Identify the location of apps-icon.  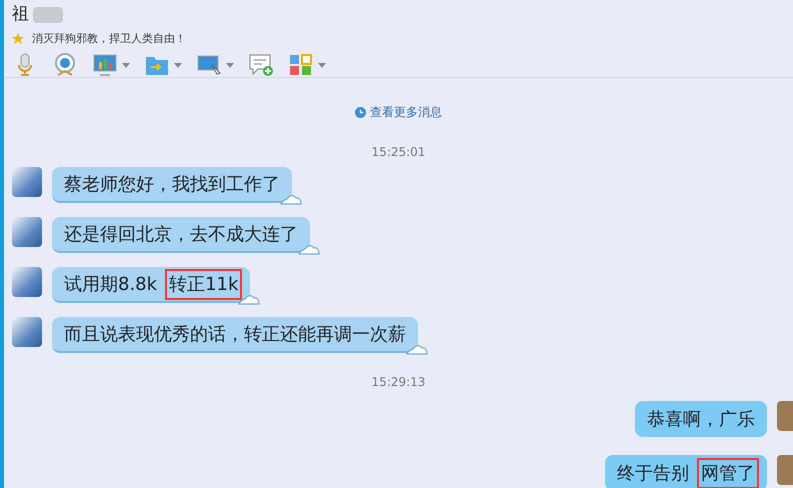
(301, 65).